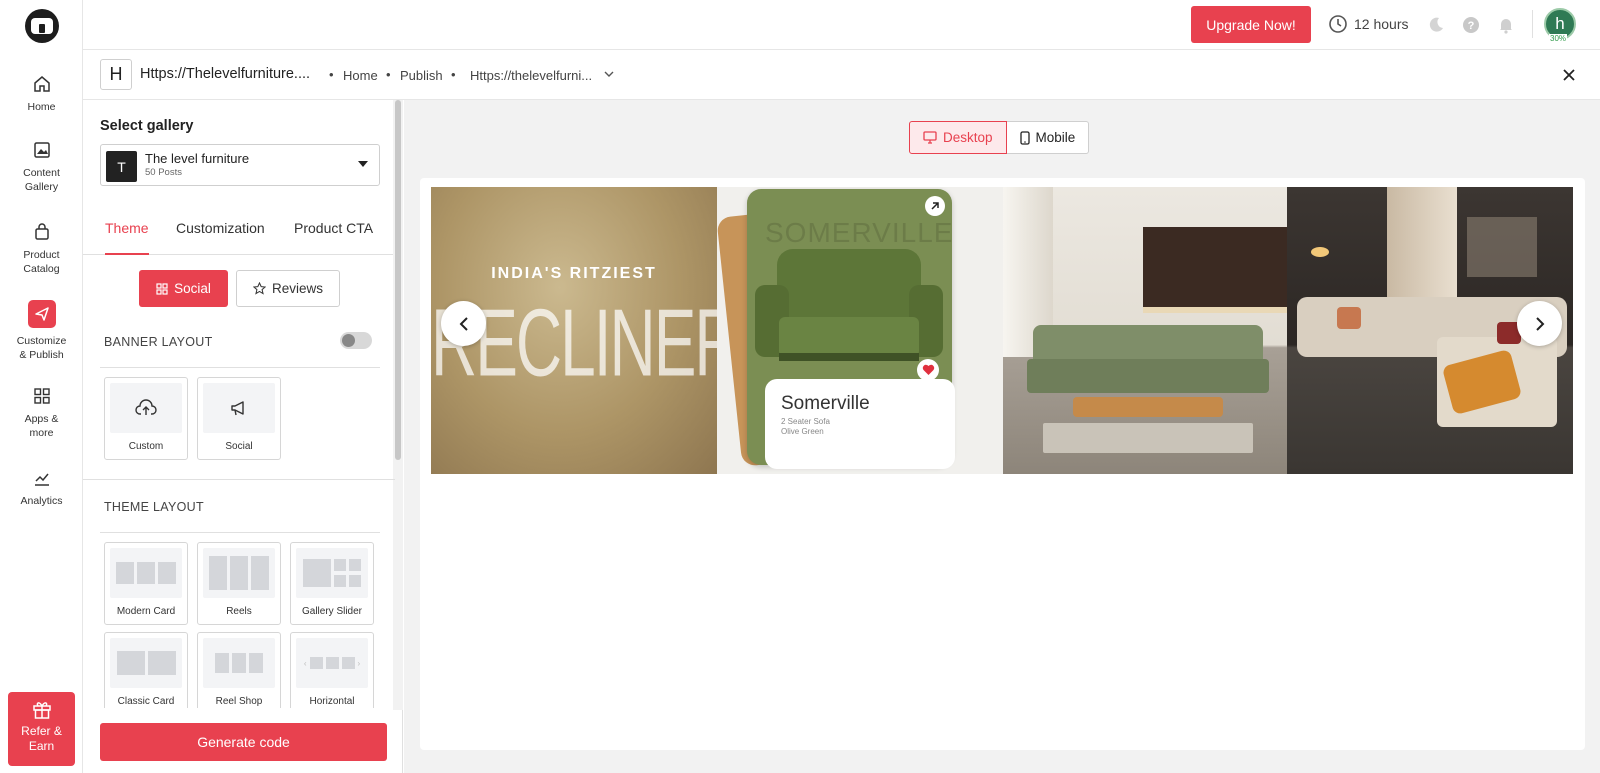  Describe the element at coordinates (968, 137) in the screenshot. I see `desktop-label: Desktop` at that location.